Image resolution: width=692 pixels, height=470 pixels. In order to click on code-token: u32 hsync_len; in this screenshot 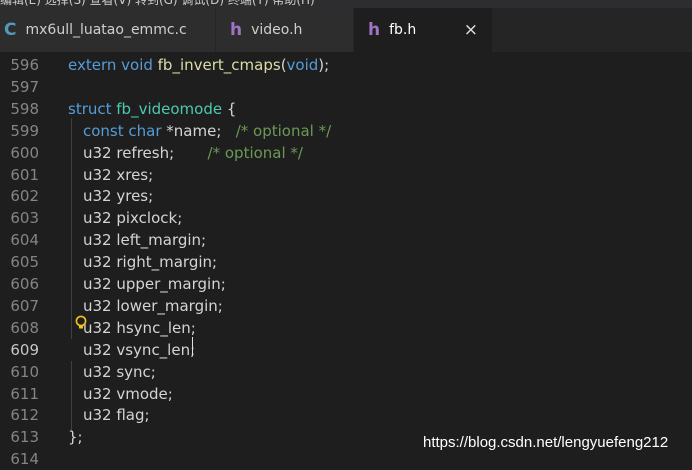, I will do `click(139, 327)`.